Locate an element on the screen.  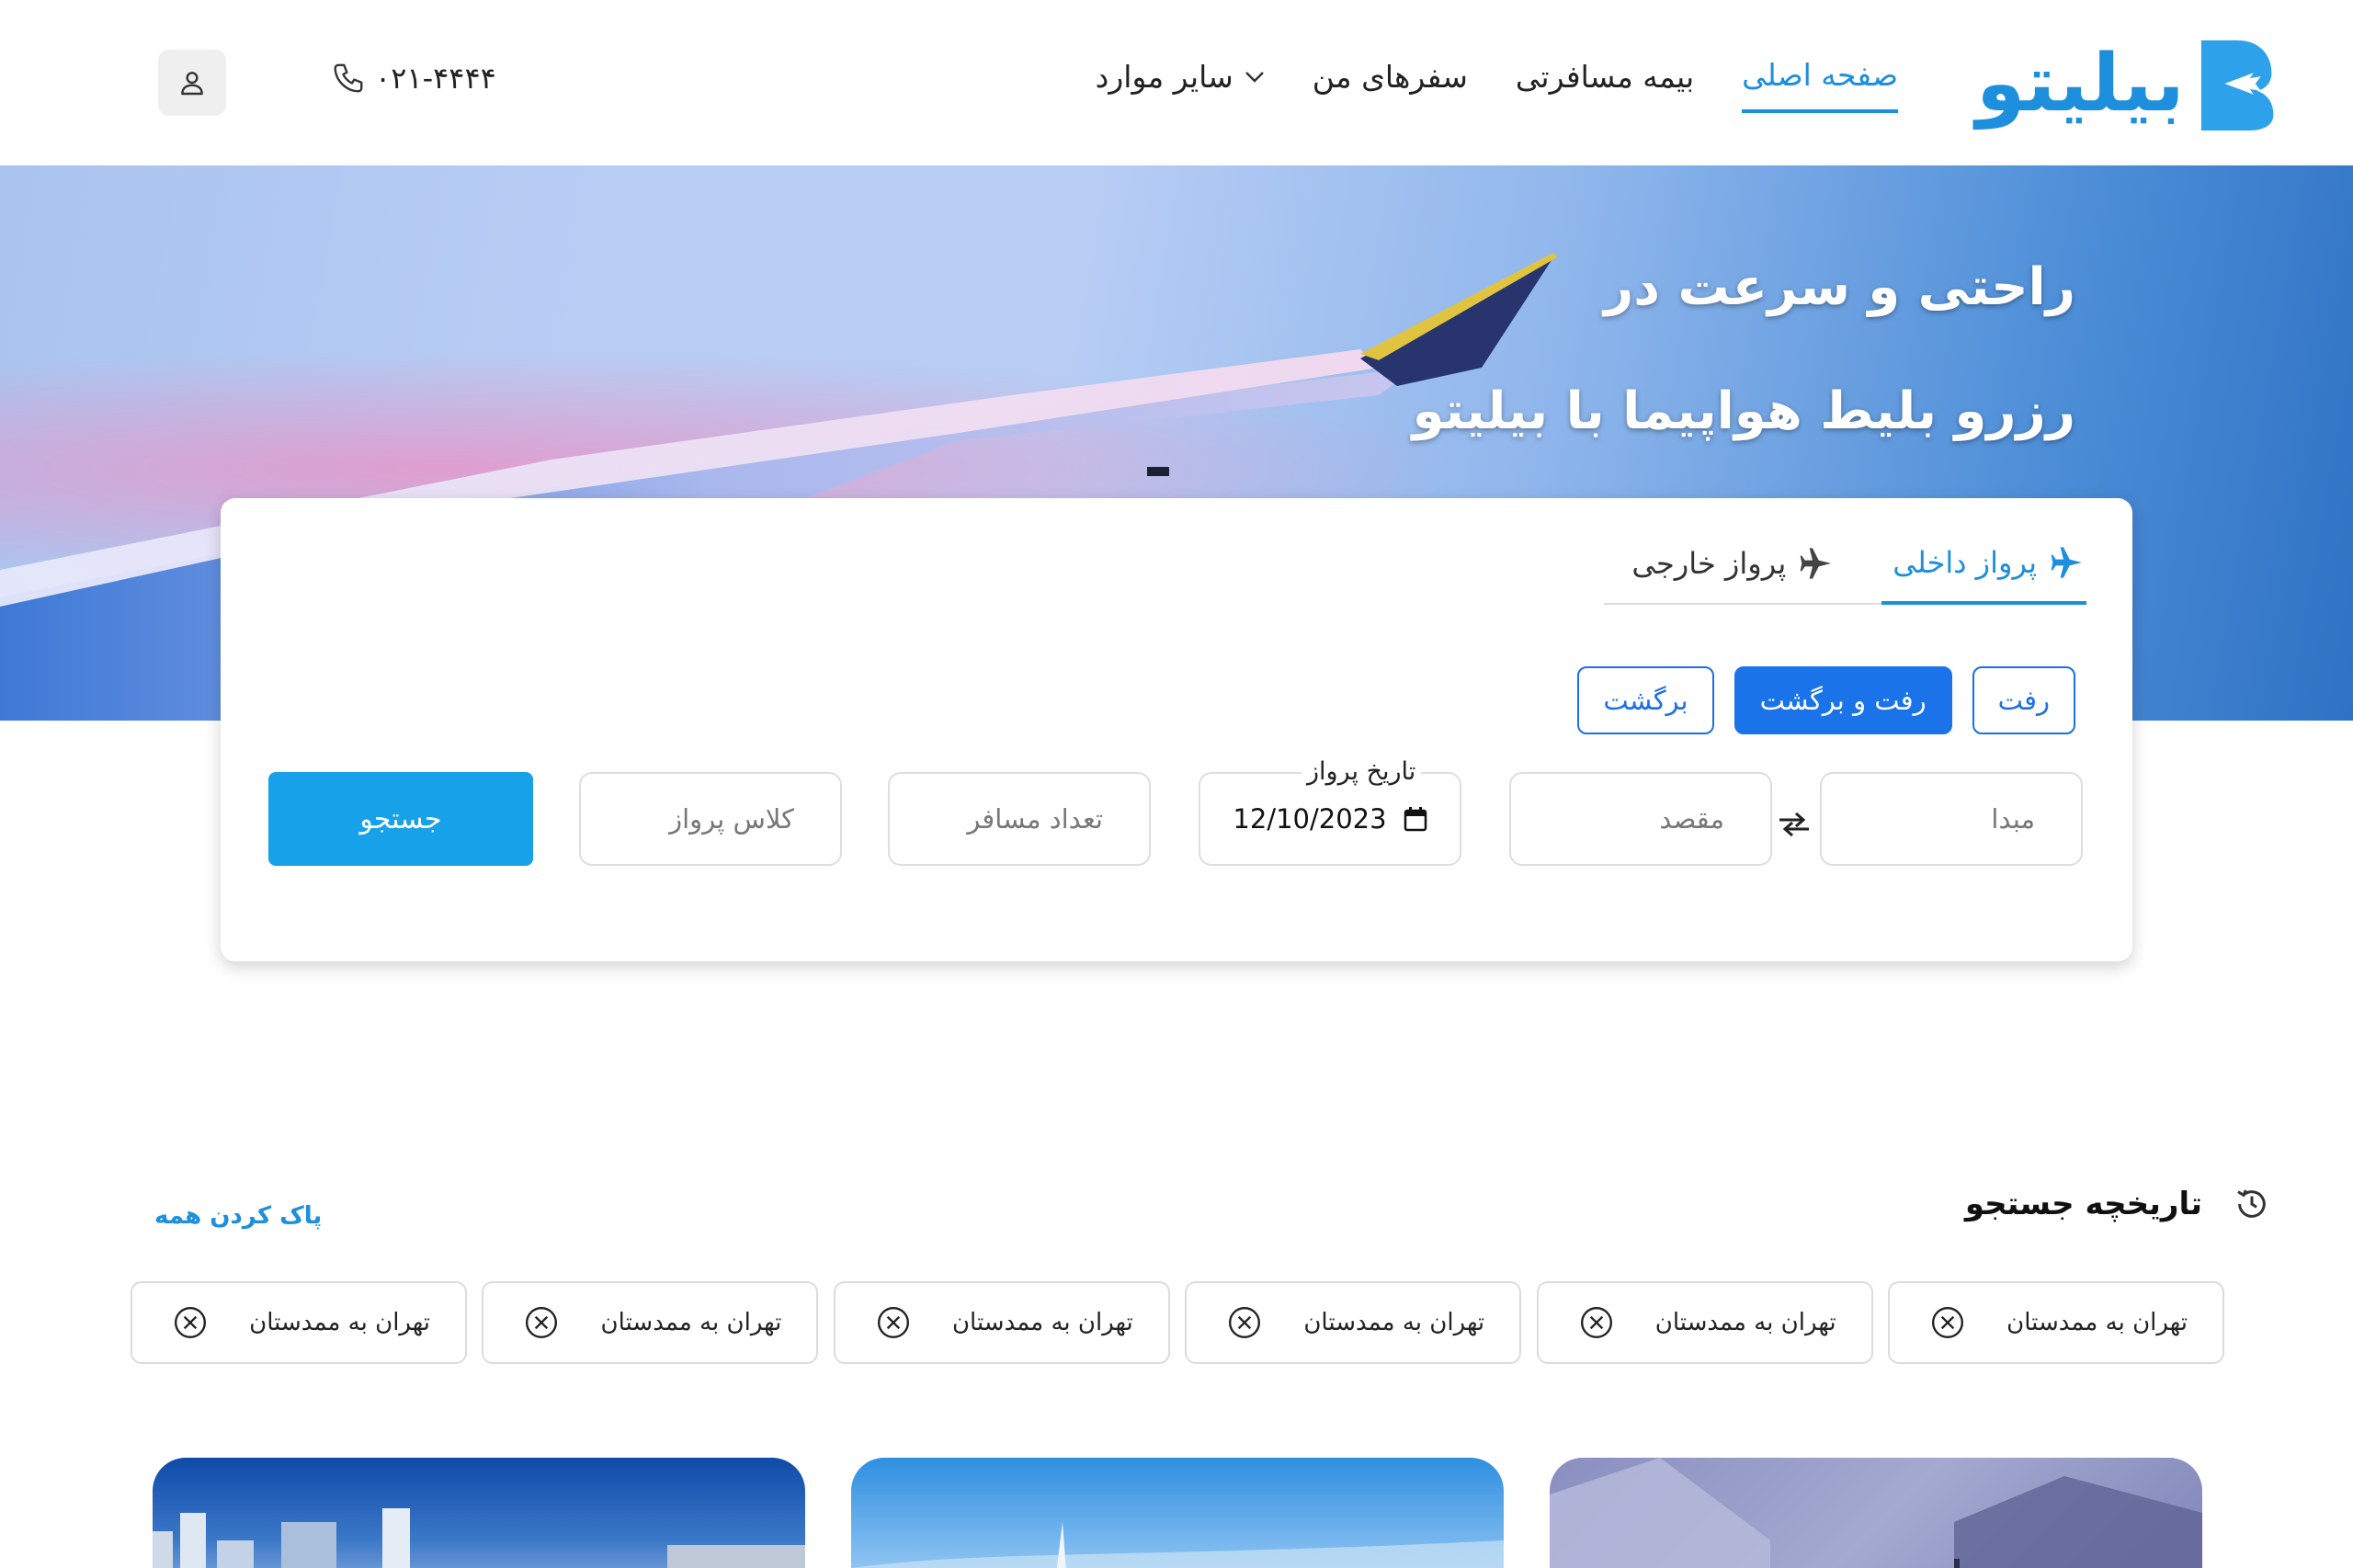
tab-international-label: پرواز خارجی is located at coordinates (1709, 563).